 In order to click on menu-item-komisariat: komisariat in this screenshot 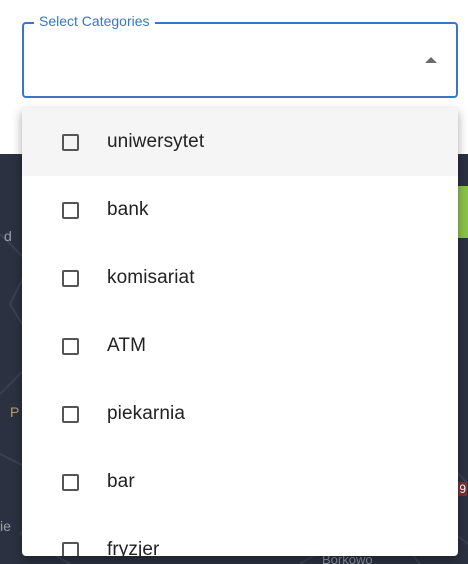, I will do `click(240, 278)`.